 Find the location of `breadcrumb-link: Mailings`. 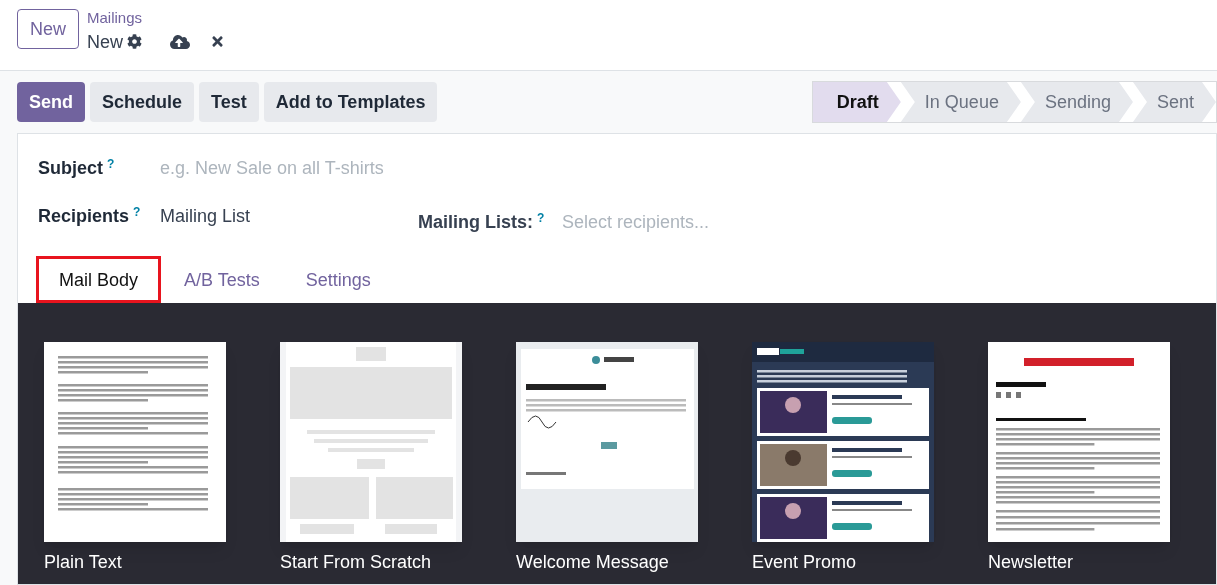

breadcrumb-link: Mailings is located at coordinates (156, 18).